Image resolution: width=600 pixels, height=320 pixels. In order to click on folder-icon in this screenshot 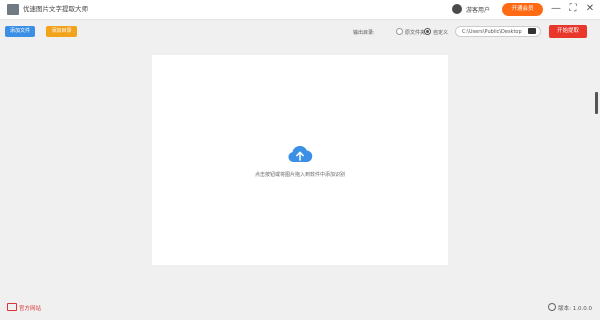, I will do `click(532, 31)`.